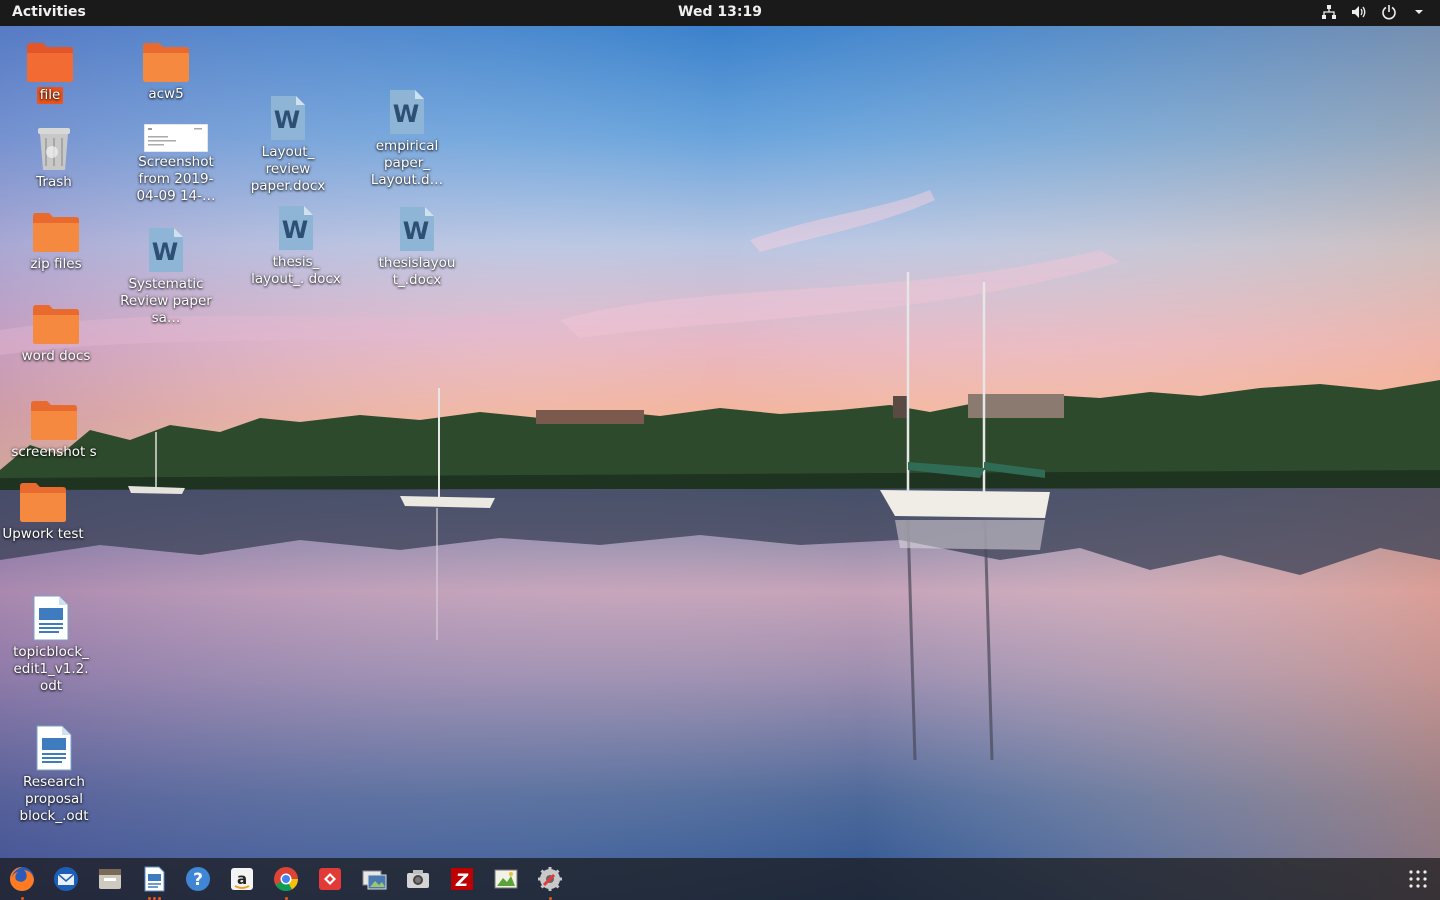 Image resolution: width=1440 pixels, height=900 pixels. What do you see at coordinates (166, 94) in the screenshot?
I see `desktop-icon-label: acw5` at bounding box center [166, 94].